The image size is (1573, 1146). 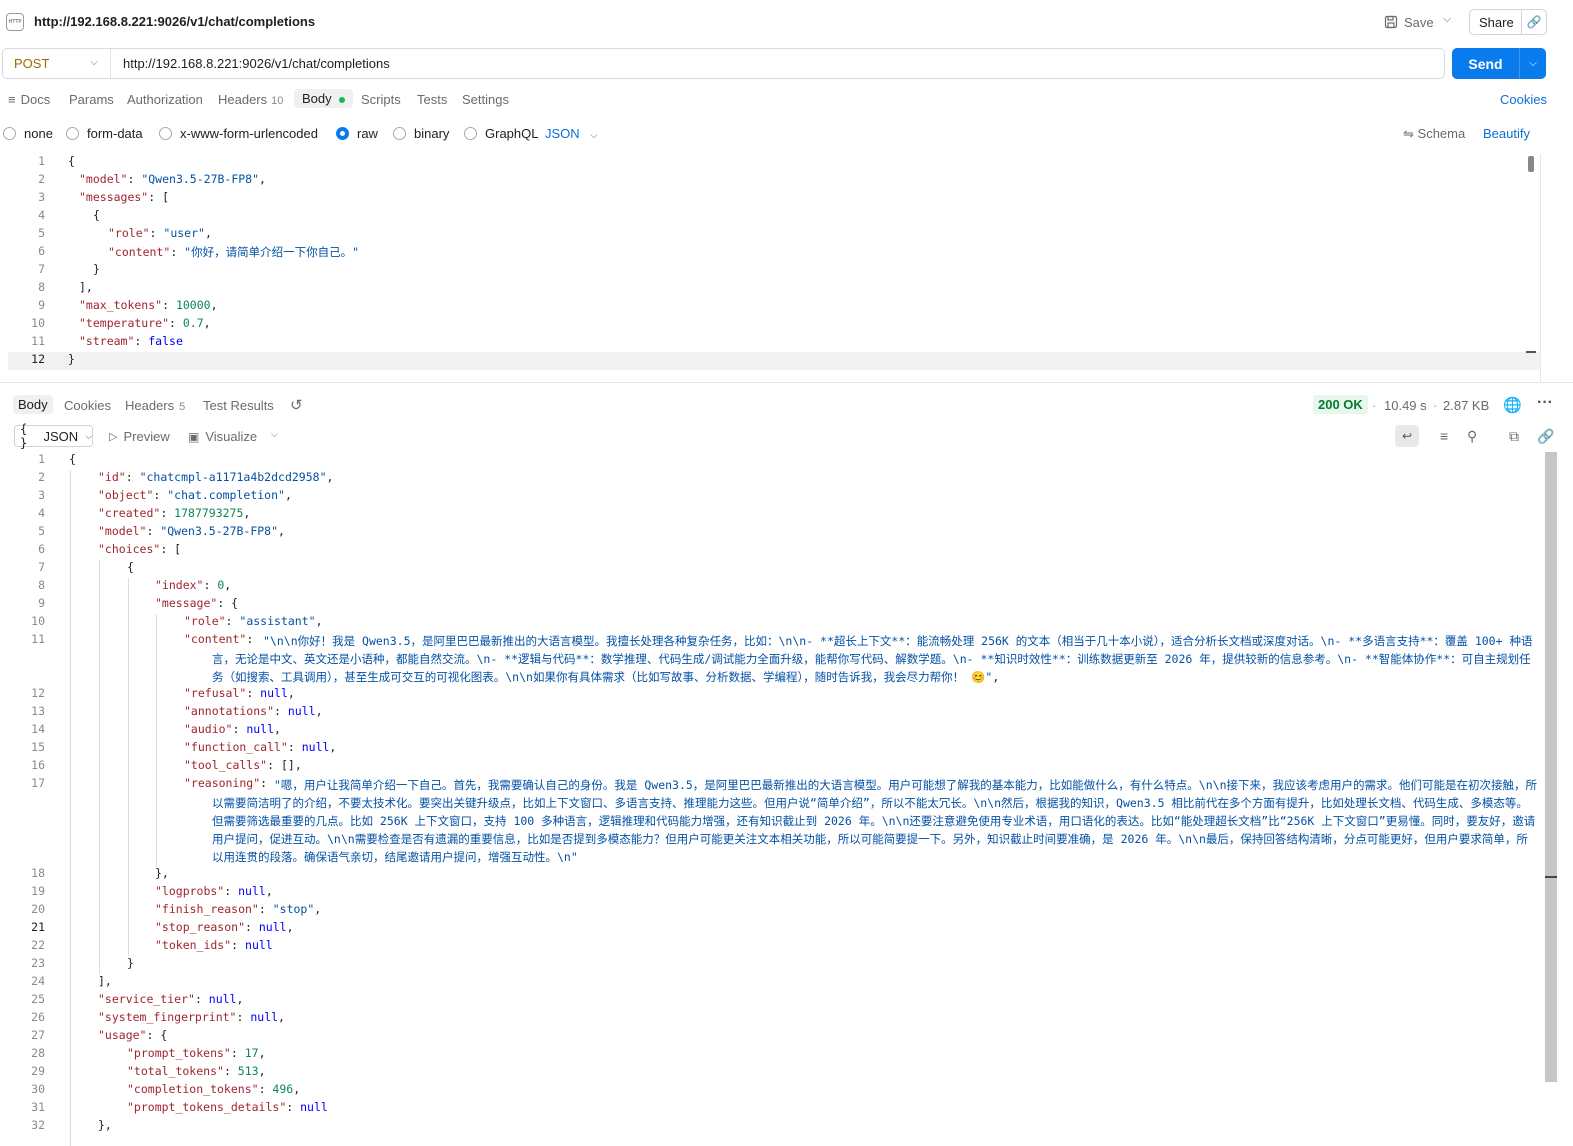 What do you see at coordinates (1540, 268) in the screenshot?
I see `divider` at bounding box center [1540, 268].